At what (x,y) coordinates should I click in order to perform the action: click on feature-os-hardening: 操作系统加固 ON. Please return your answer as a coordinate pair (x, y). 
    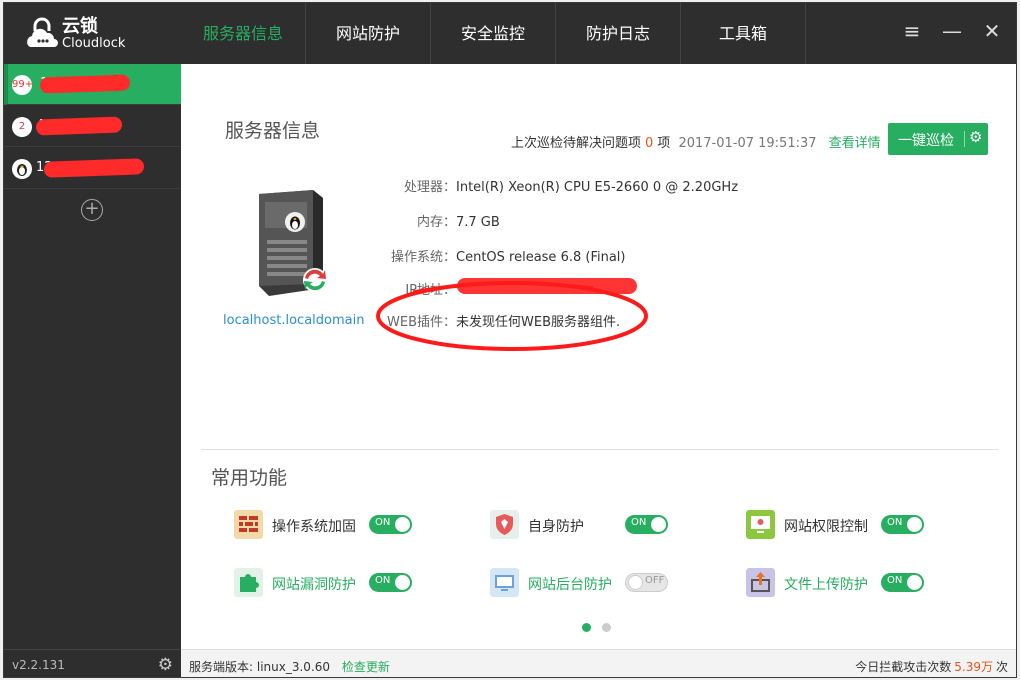
    Looking at the image, I should click on (354, 525).